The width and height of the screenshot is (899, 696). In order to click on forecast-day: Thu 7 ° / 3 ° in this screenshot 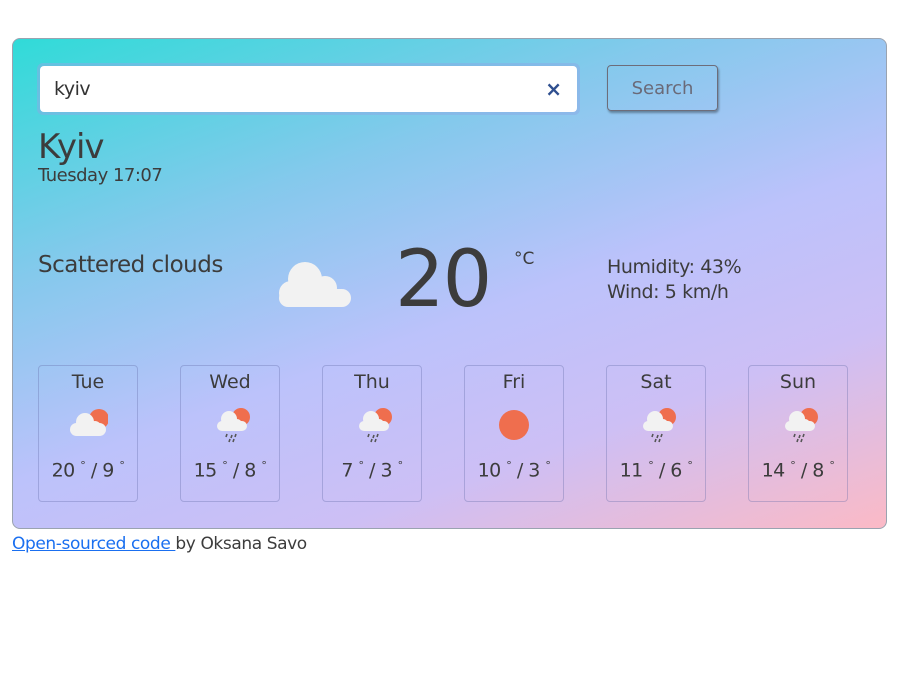, I will do `click(372, 433)`.